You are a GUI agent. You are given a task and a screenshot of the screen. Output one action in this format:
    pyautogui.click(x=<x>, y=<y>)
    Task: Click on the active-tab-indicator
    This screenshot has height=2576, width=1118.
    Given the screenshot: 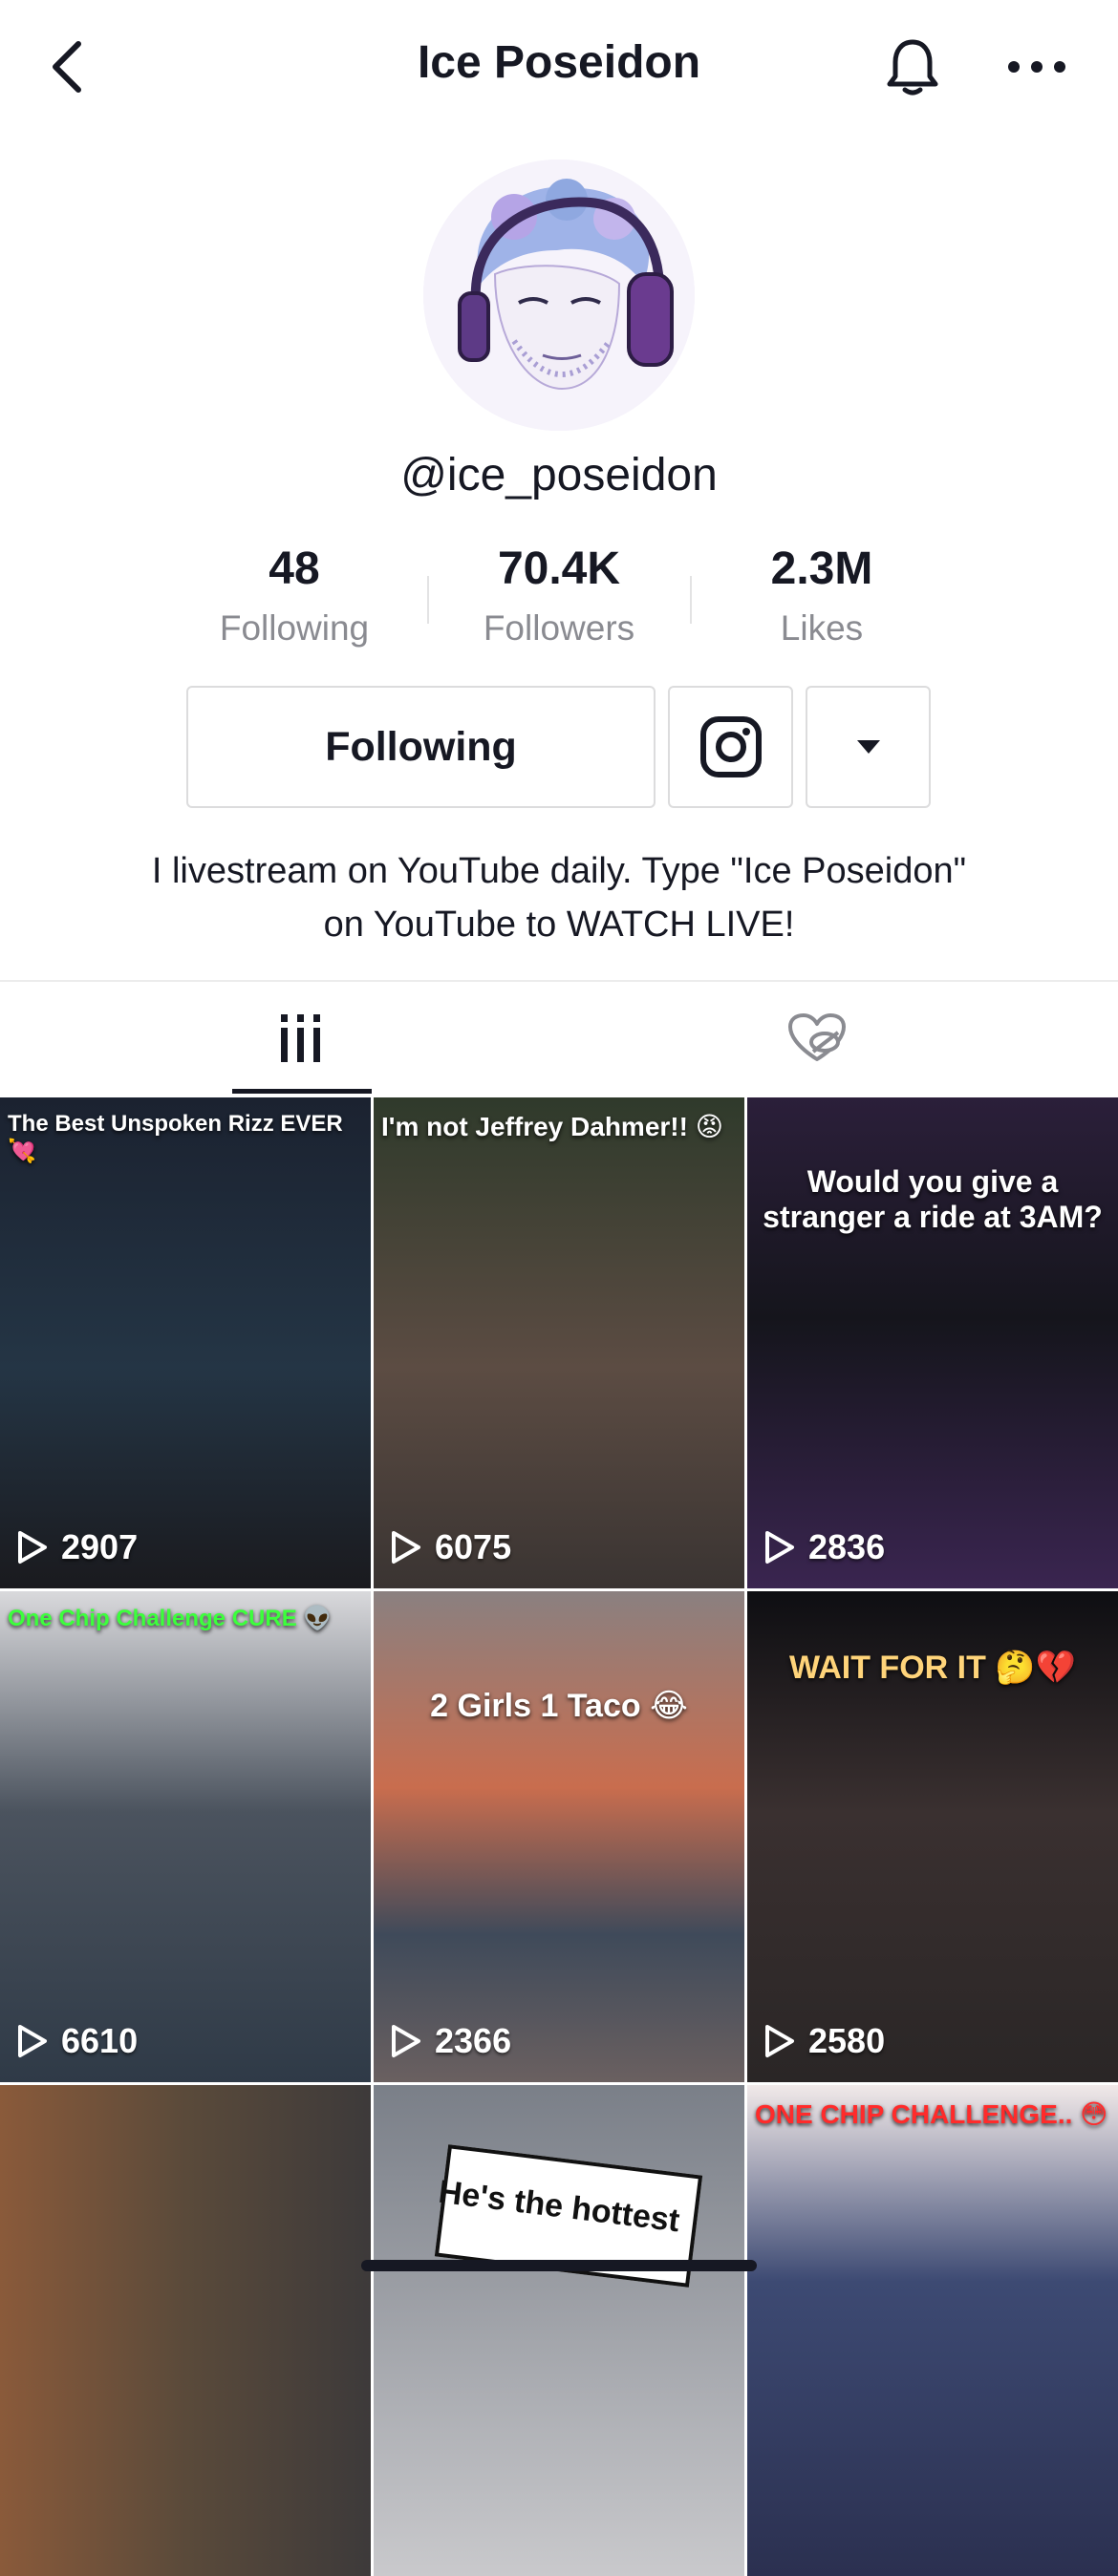 What is the action you would take?
    pyautogui.click(x=302, y=1091)
    